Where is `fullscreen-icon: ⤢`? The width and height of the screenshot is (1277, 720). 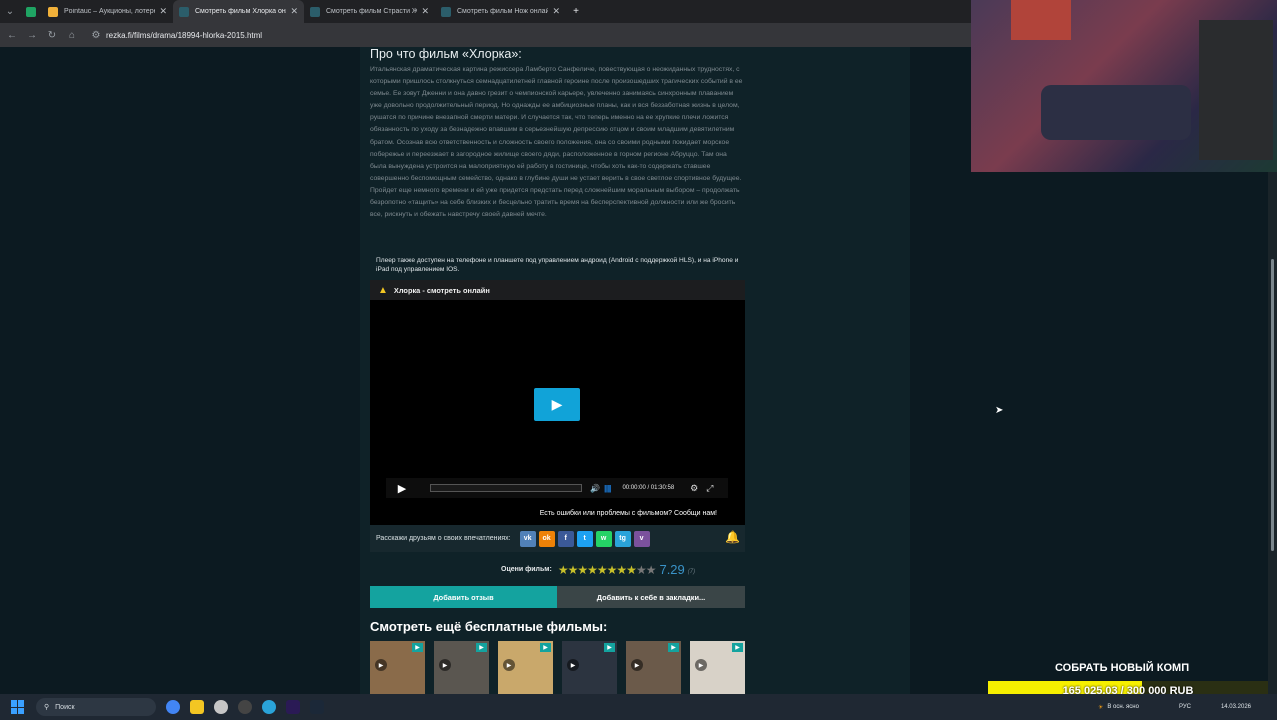 fullscreen-icon: ⤢ is located at coordinates (709, 488).